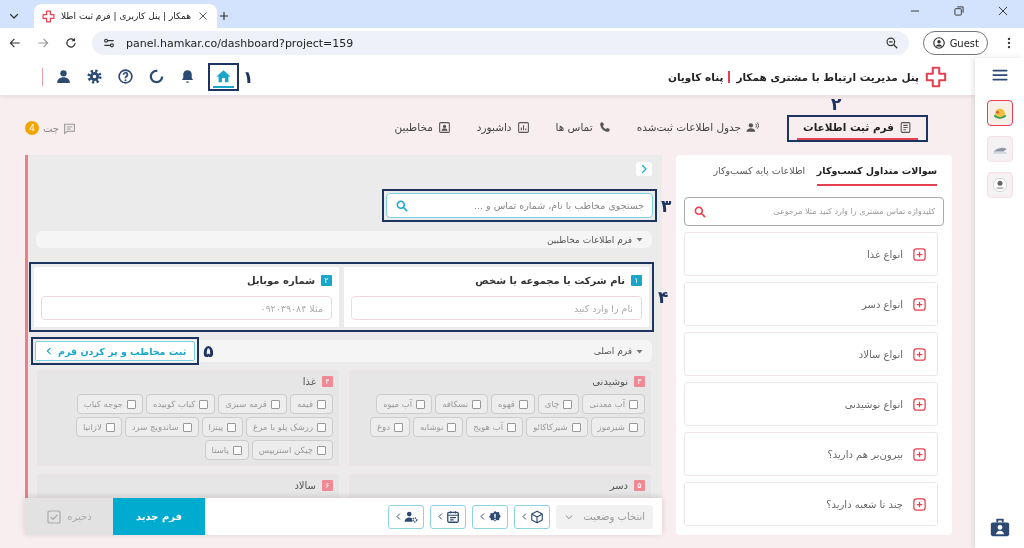  I want to click on option-chip: قهوه, so click(513, 404).